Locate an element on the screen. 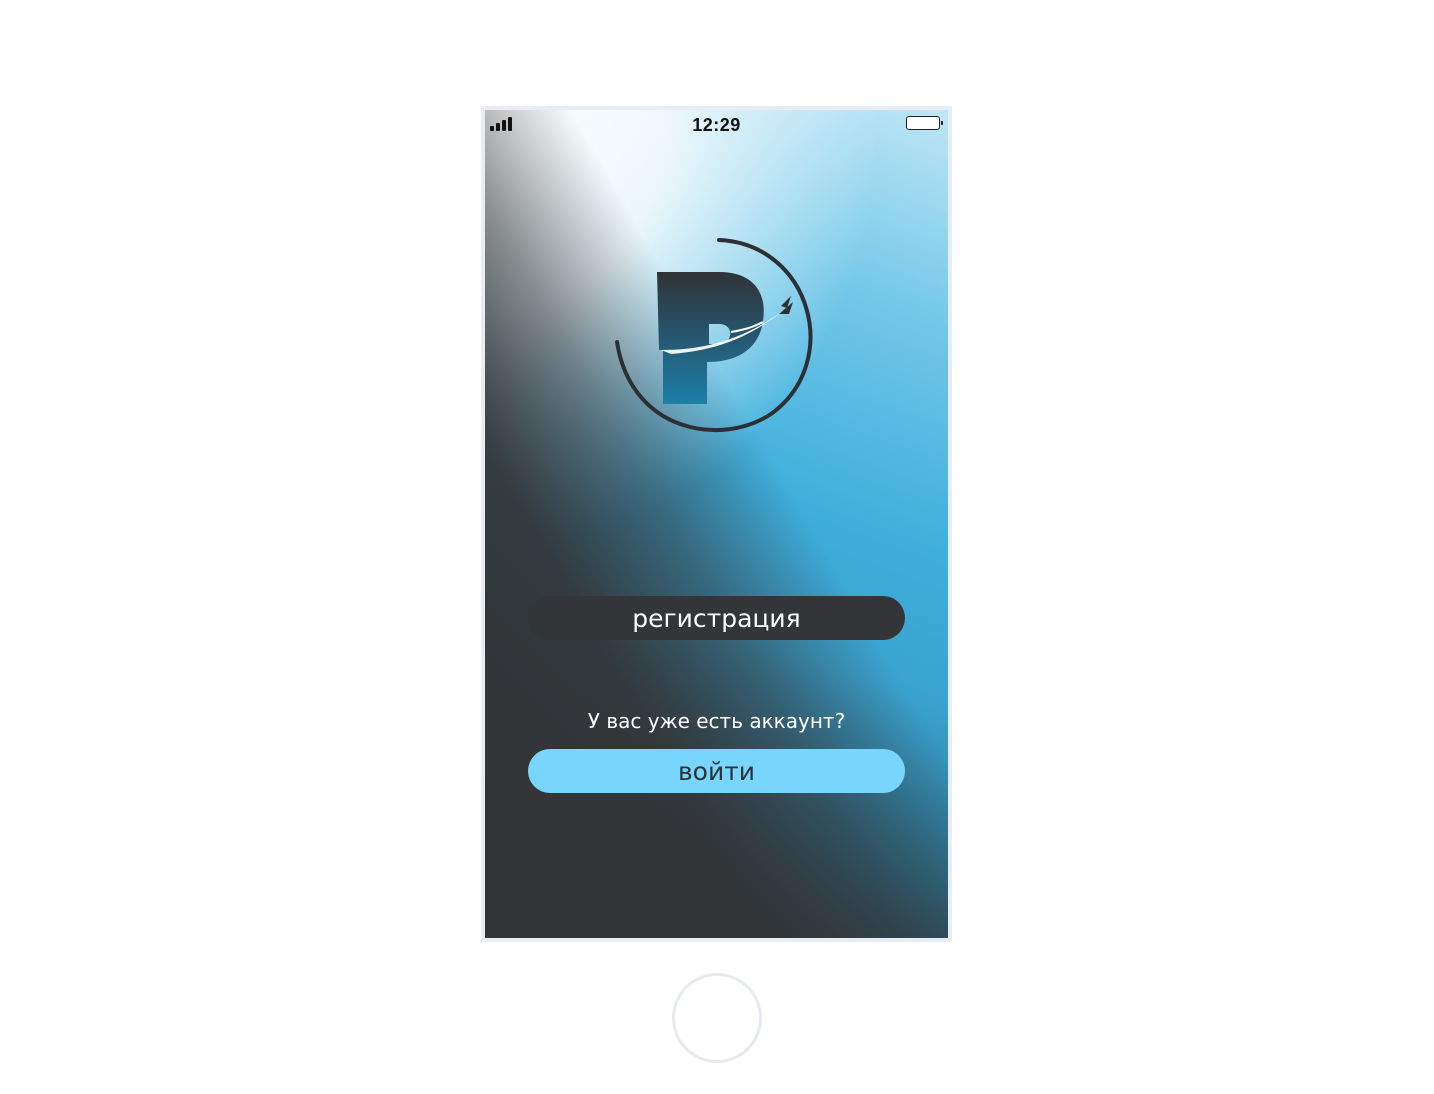 The height and width of the screenshot is (1094, 1434). logo-p-airplane-icon is located at coordinates (714, 335).